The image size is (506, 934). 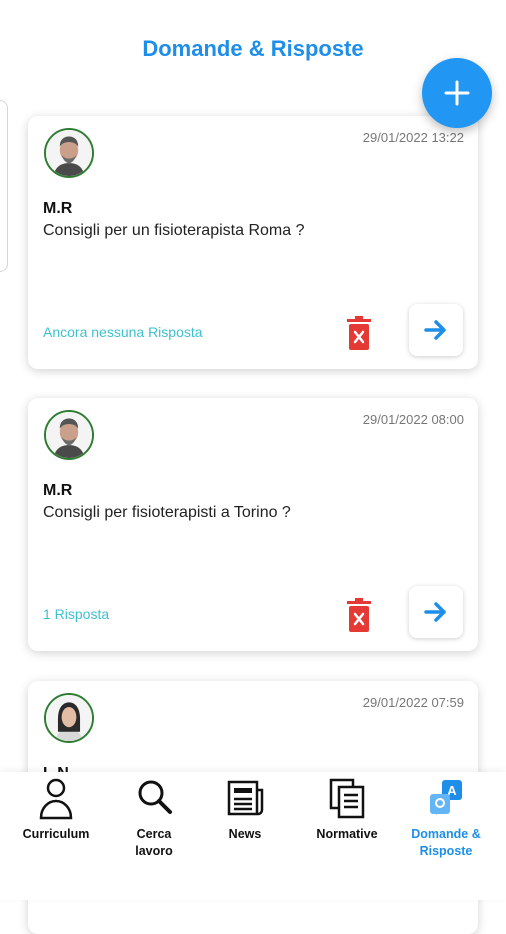 I want to click on nav-label: News, so click(x=245, y=834).